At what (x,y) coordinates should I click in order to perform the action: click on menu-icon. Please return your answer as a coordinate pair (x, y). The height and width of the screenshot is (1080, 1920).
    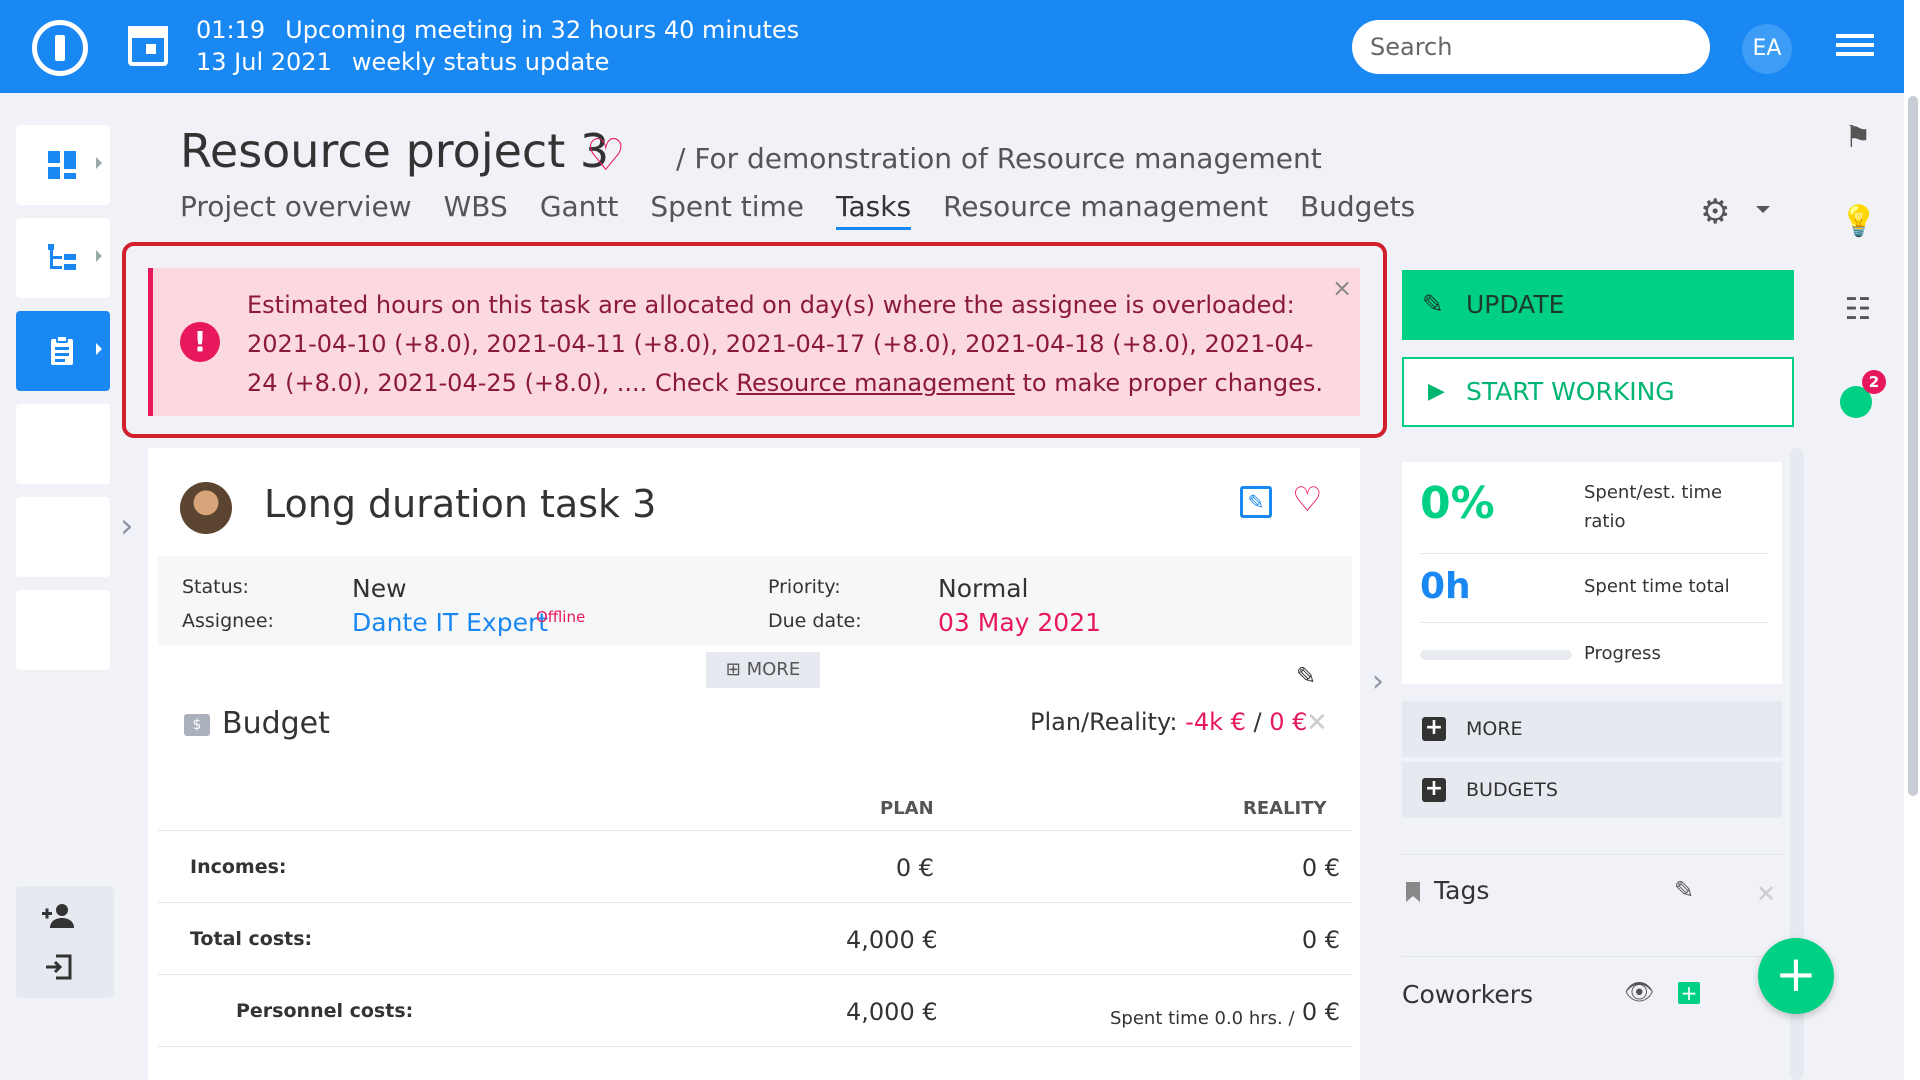
    Looking at the image, I should click on (1855, 47).